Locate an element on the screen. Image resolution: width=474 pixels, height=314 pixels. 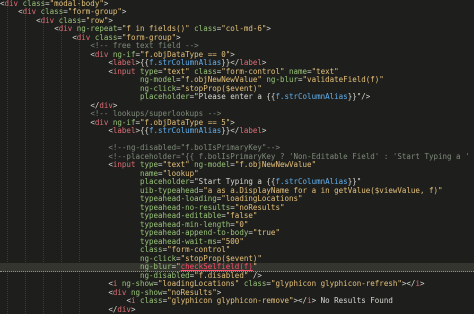
code-line: ng-disabled="f.disabled" /> is located at coordinates (237, 276).